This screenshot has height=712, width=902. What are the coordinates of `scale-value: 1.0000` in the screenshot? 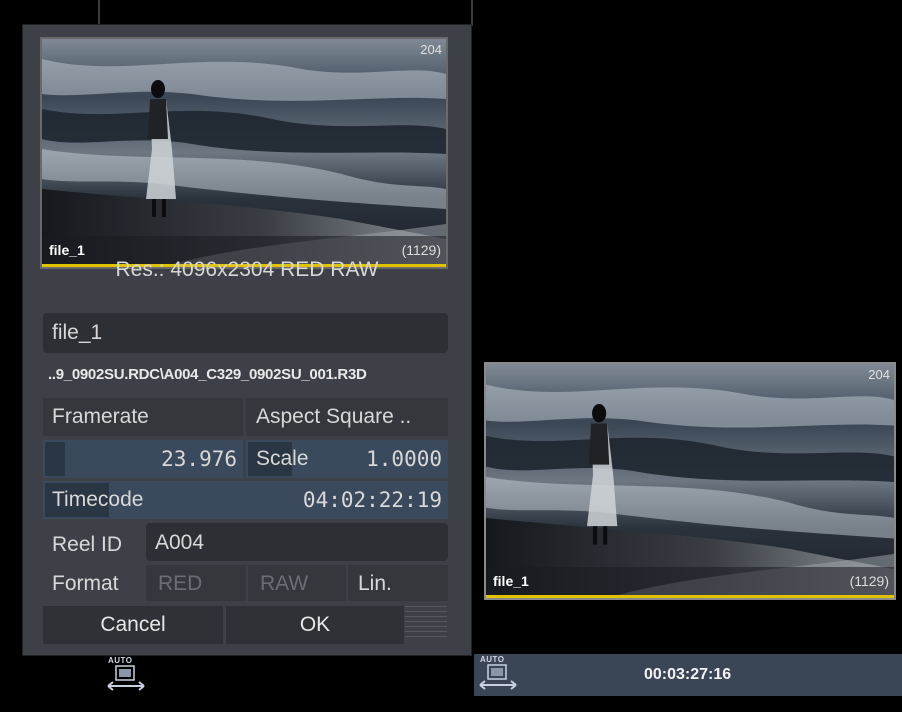 It's located at (404, 459).